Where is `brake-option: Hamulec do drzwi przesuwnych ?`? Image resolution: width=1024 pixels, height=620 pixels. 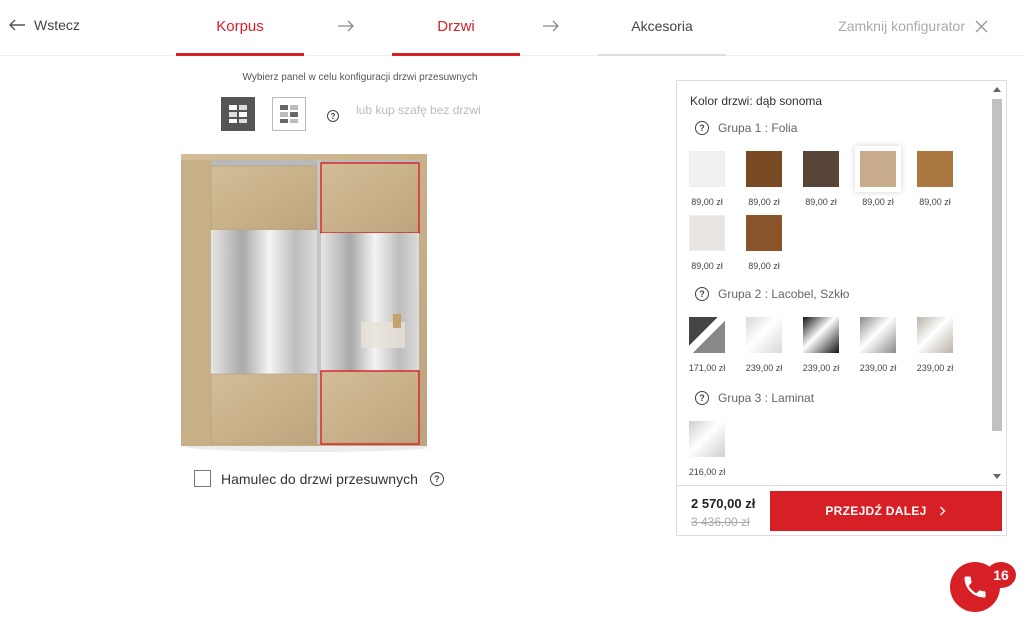 brake-option: Hamulec do drzwi przesuwnych ? is located at coordinates (319, 478).